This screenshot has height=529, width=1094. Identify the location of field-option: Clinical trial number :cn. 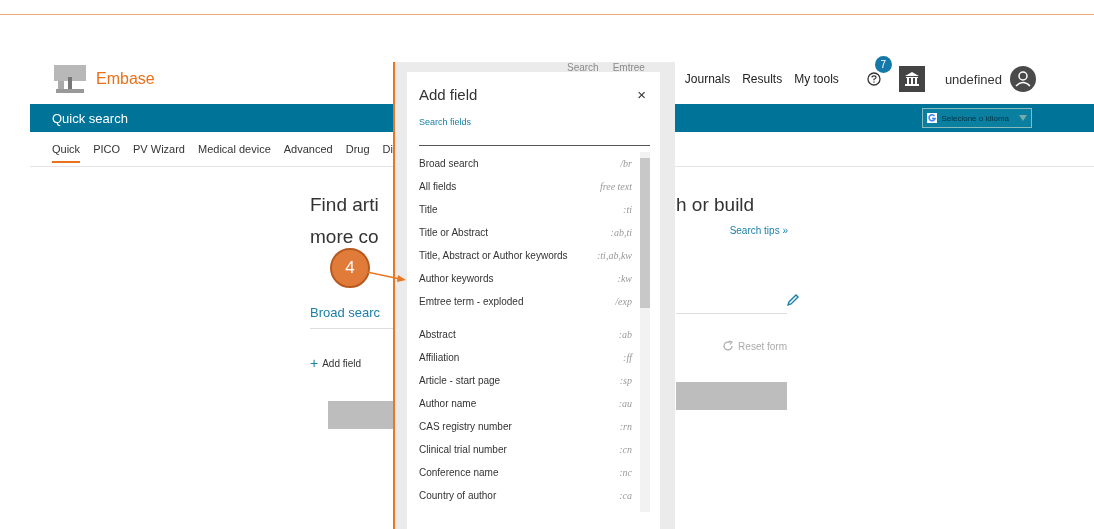
(529, 449).